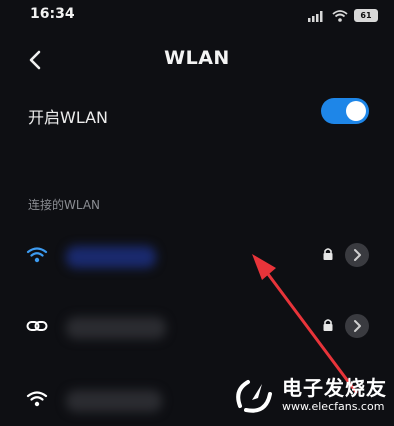 The height and width of the screenshot is (426, 394). Describe the element at coordinates (64, 205) in the screenshot. I see `connected-wlan-section-label: 连接的WLAN` at that location.